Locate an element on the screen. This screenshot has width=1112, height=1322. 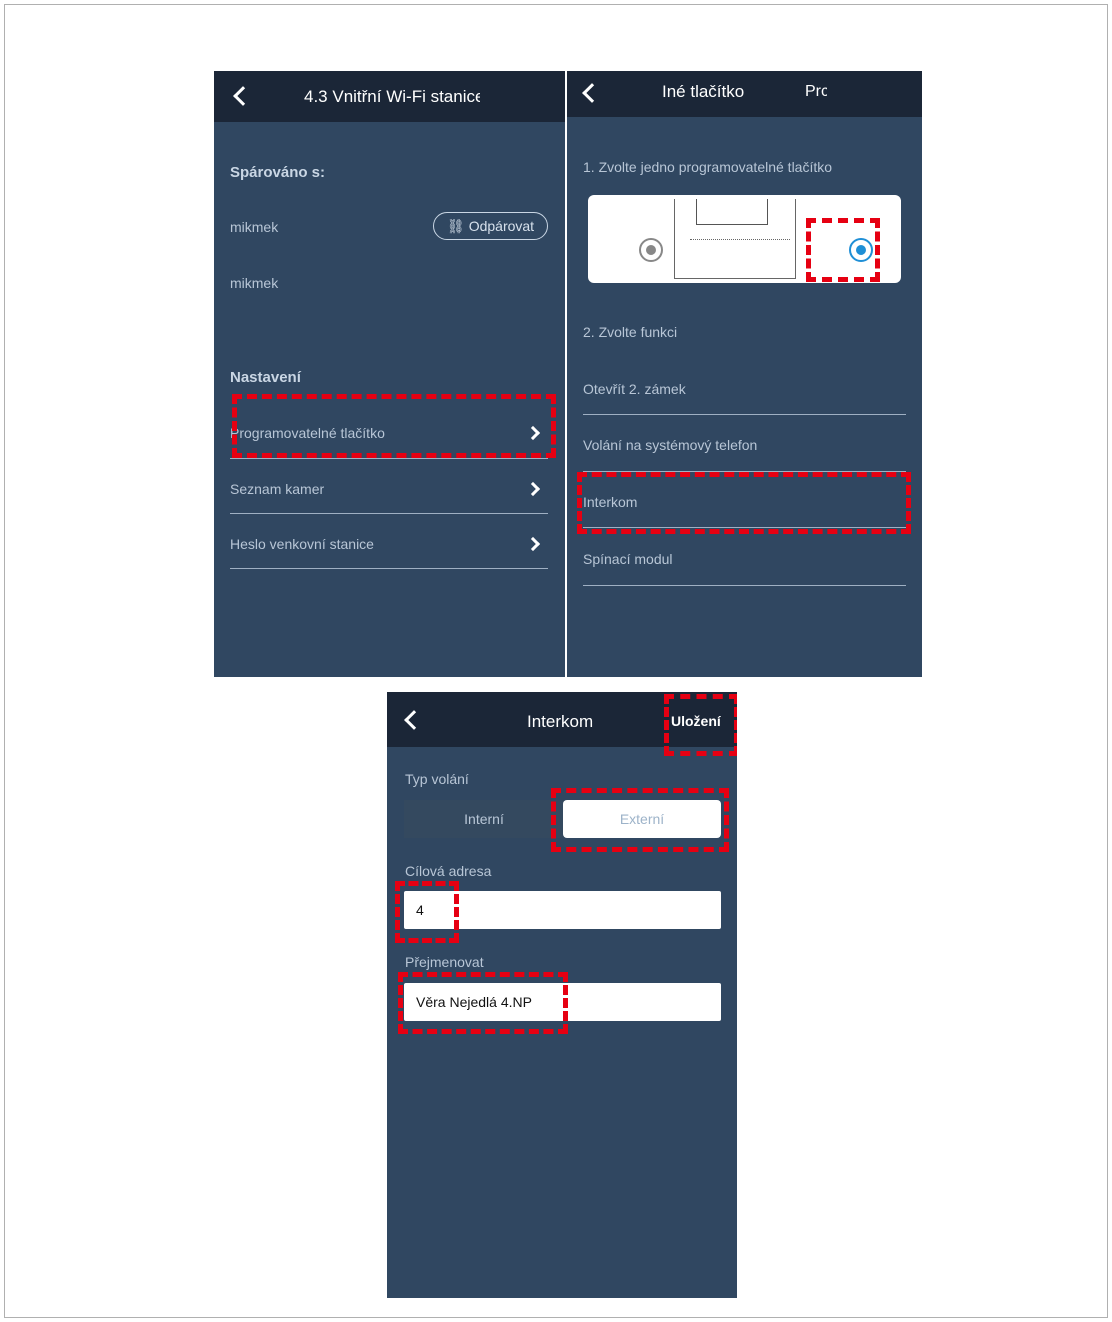
screen-title-right: Prc is located at coordinates (816, 91).